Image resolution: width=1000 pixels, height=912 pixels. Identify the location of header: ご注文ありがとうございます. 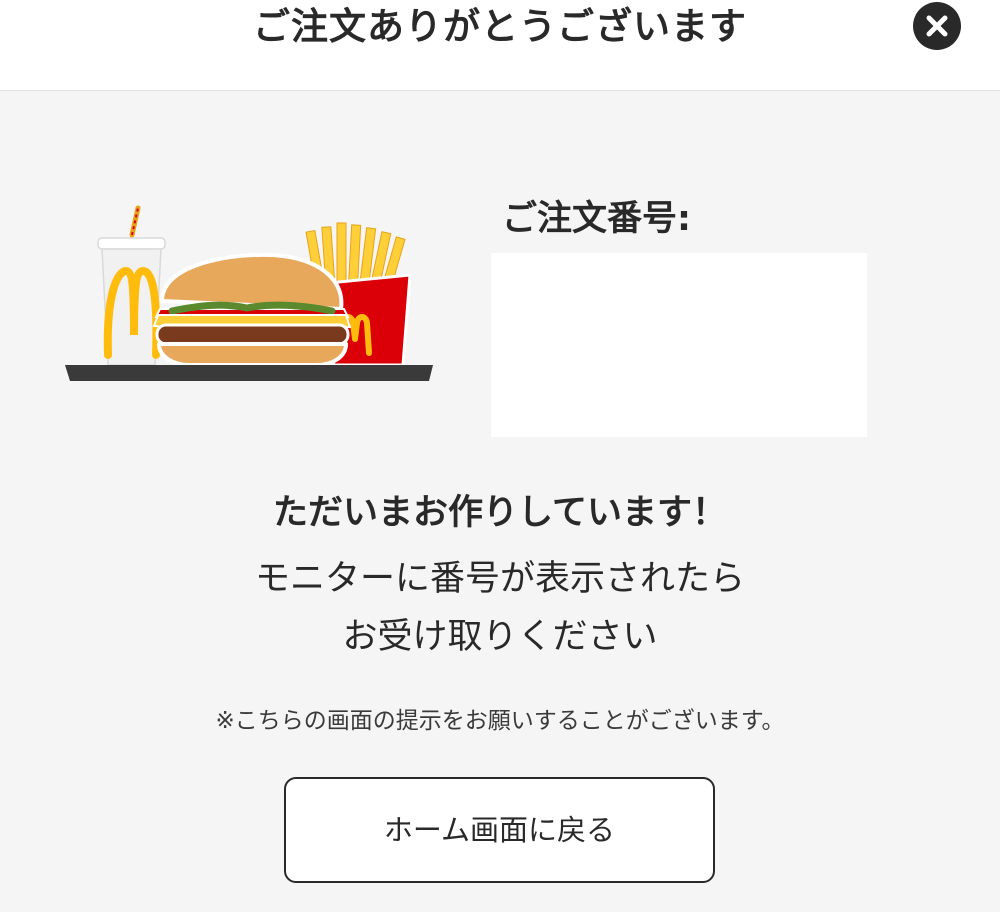
(500, 45).